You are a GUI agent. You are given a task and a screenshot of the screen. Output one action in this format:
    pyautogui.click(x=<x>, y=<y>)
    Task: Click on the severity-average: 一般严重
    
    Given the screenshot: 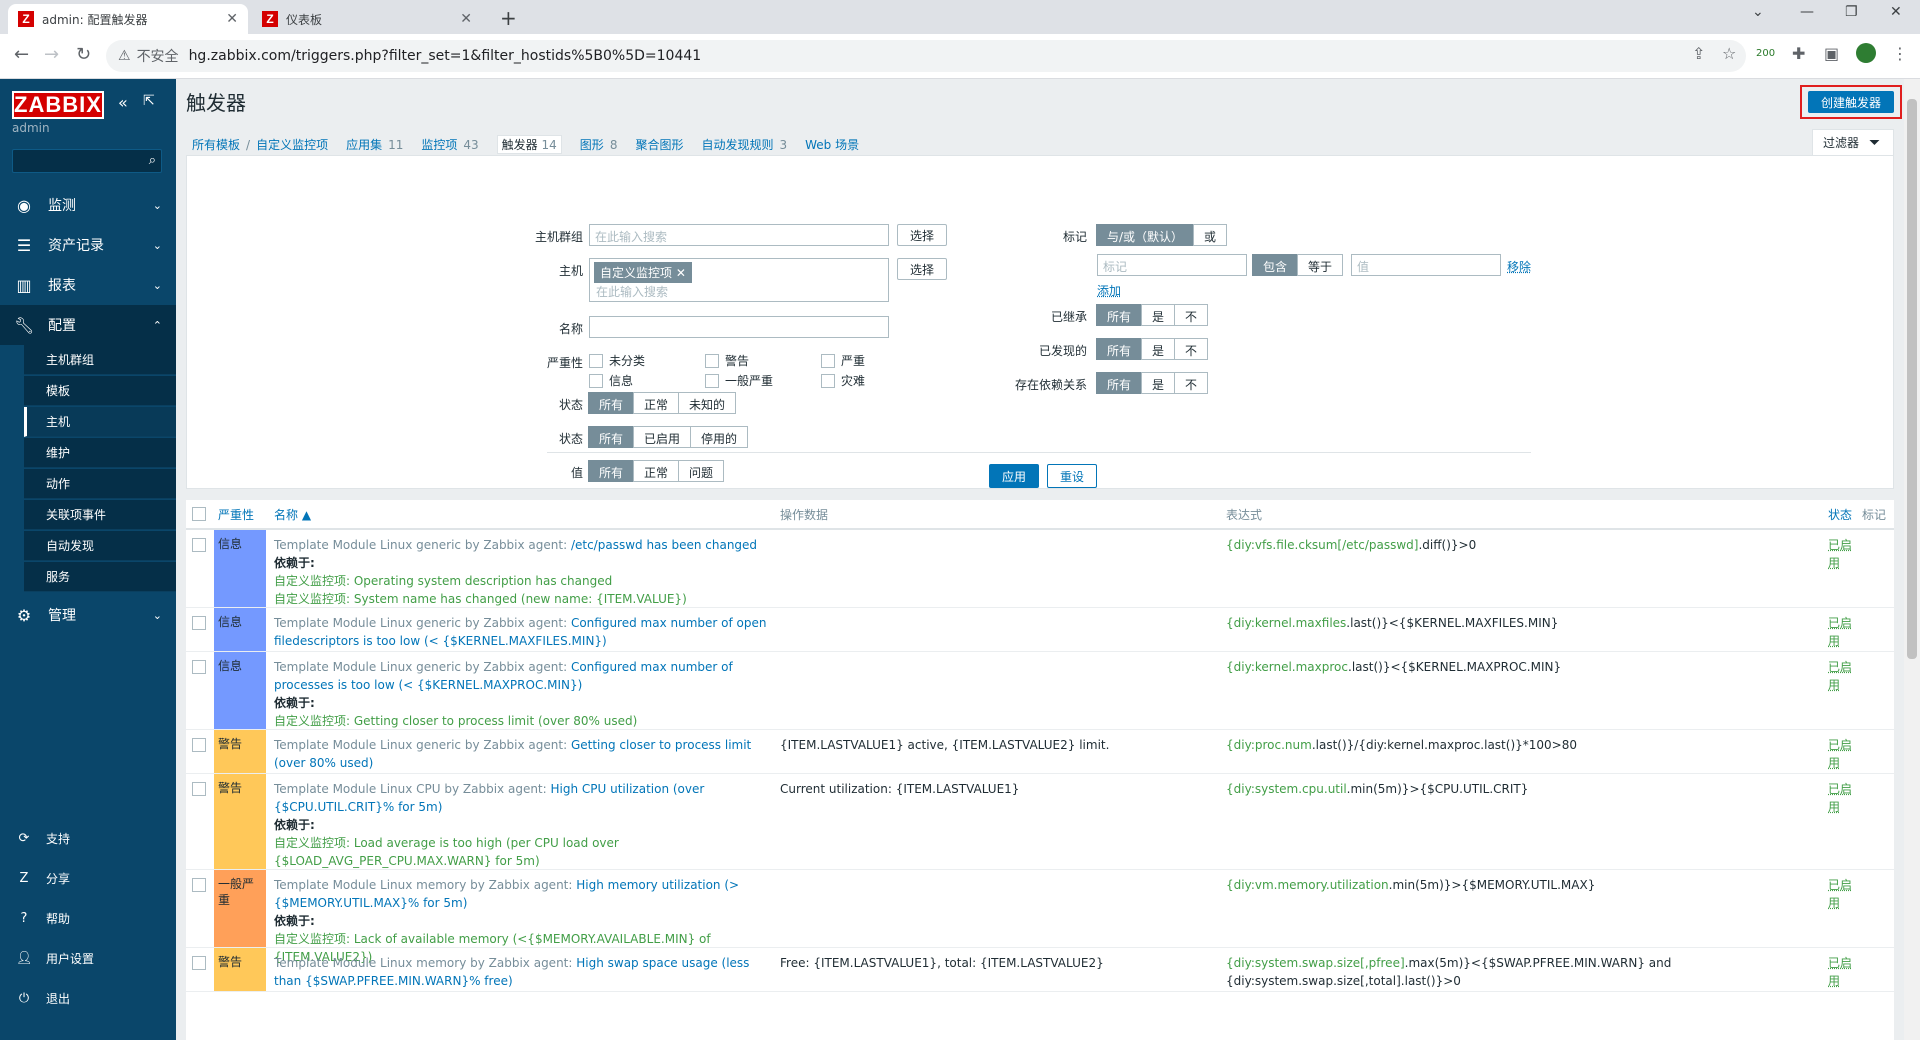 What is the action you would take?
    pyautogui.click(x=739, y=380)
    